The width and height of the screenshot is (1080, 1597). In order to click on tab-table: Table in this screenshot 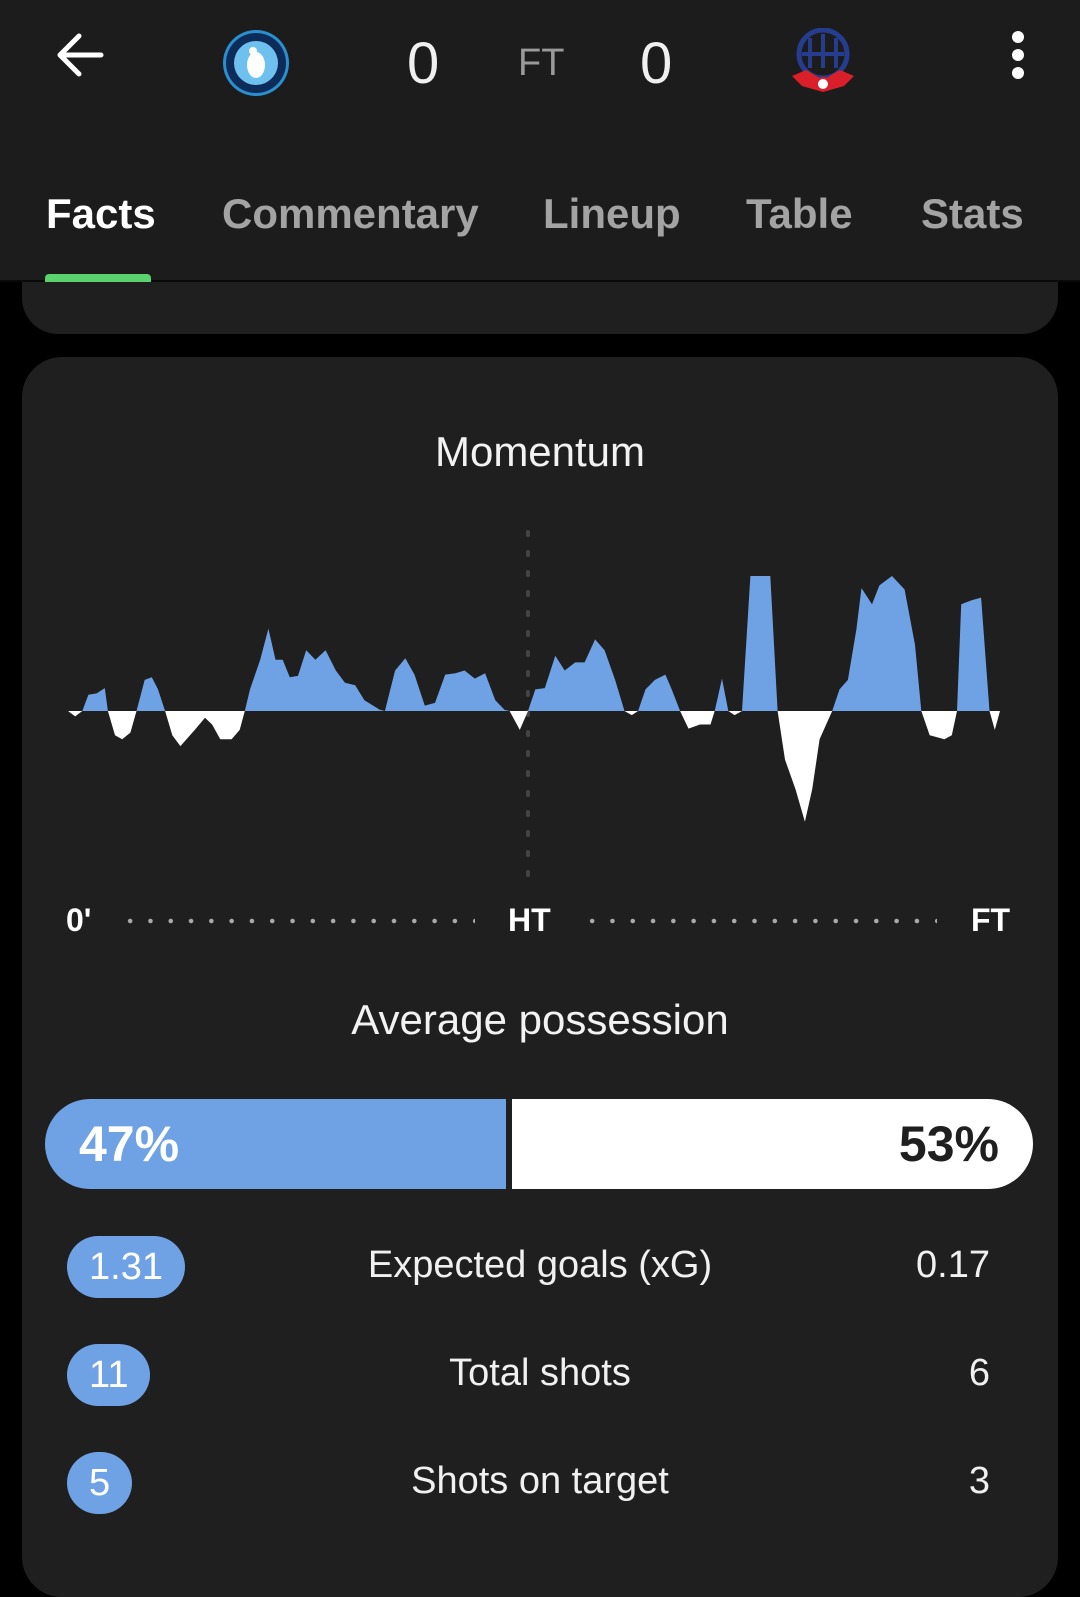, I will do `click(799, 214)`.